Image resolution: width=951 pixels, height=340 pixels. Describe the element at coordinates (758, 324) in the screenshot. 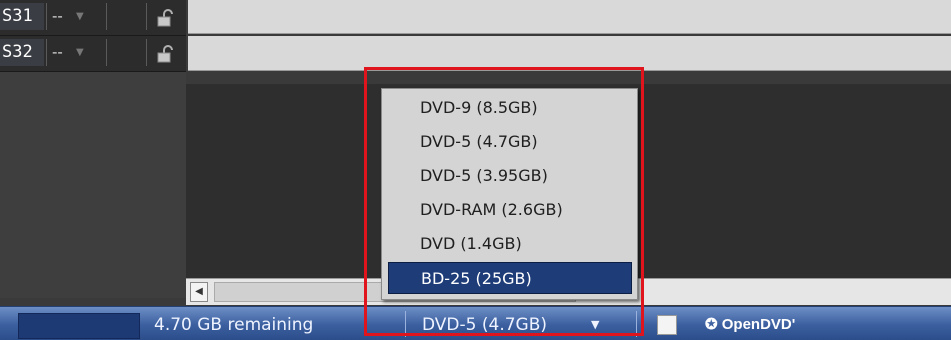

I see `logo-text: OpenDVD'` at that location.